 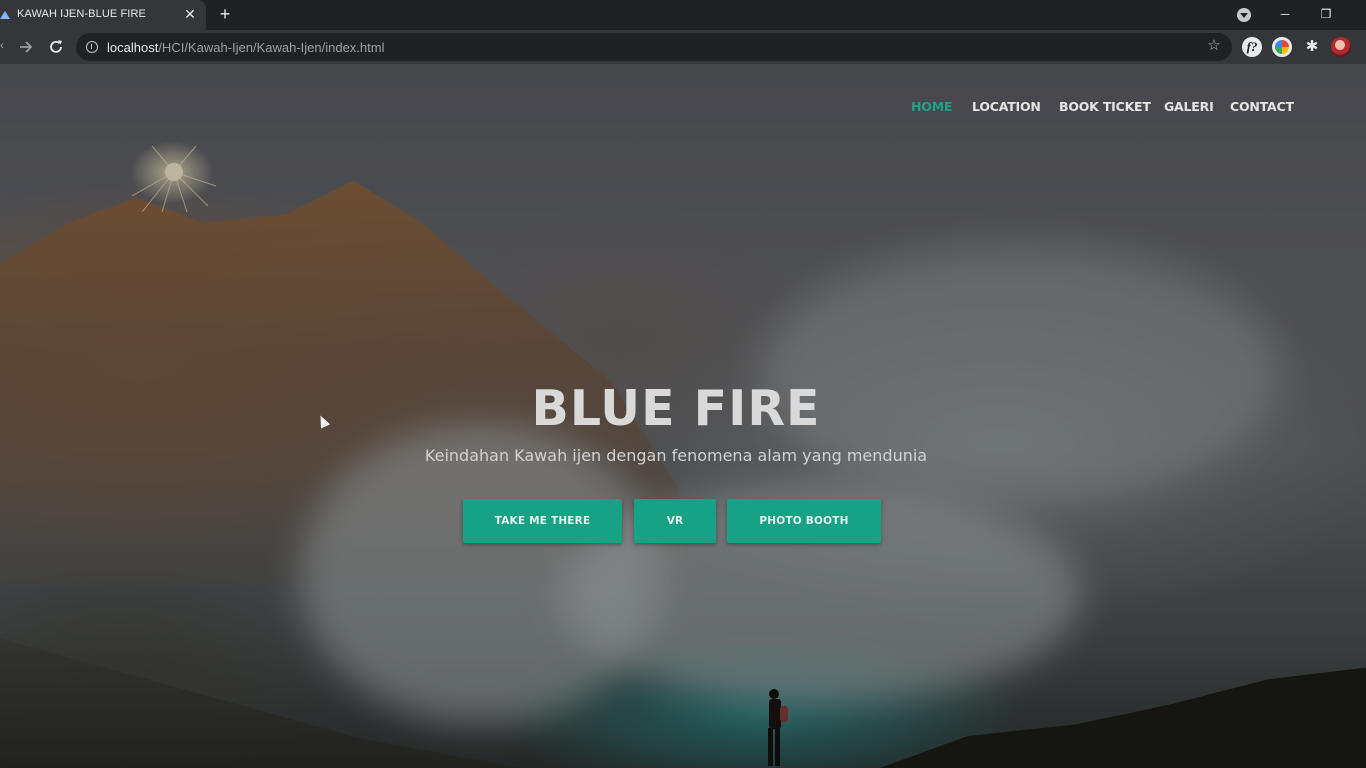 I want to click on new-tab-button: +, so click(x=225, y=14).